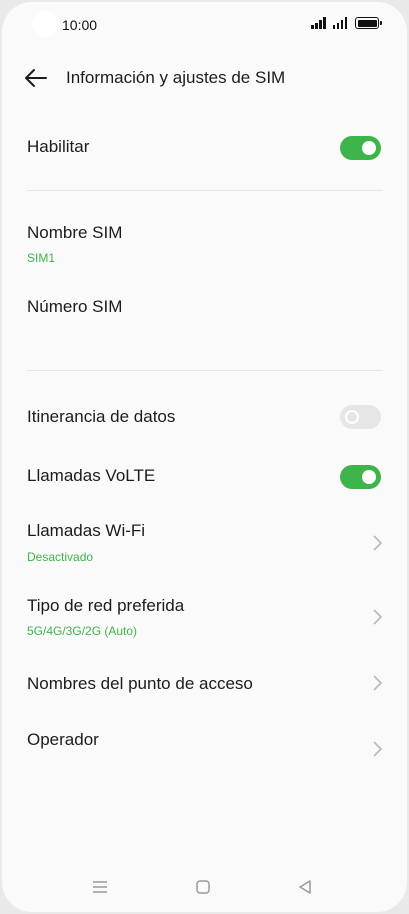  I want to click on itinerancia-toggle, so click(360, 417).